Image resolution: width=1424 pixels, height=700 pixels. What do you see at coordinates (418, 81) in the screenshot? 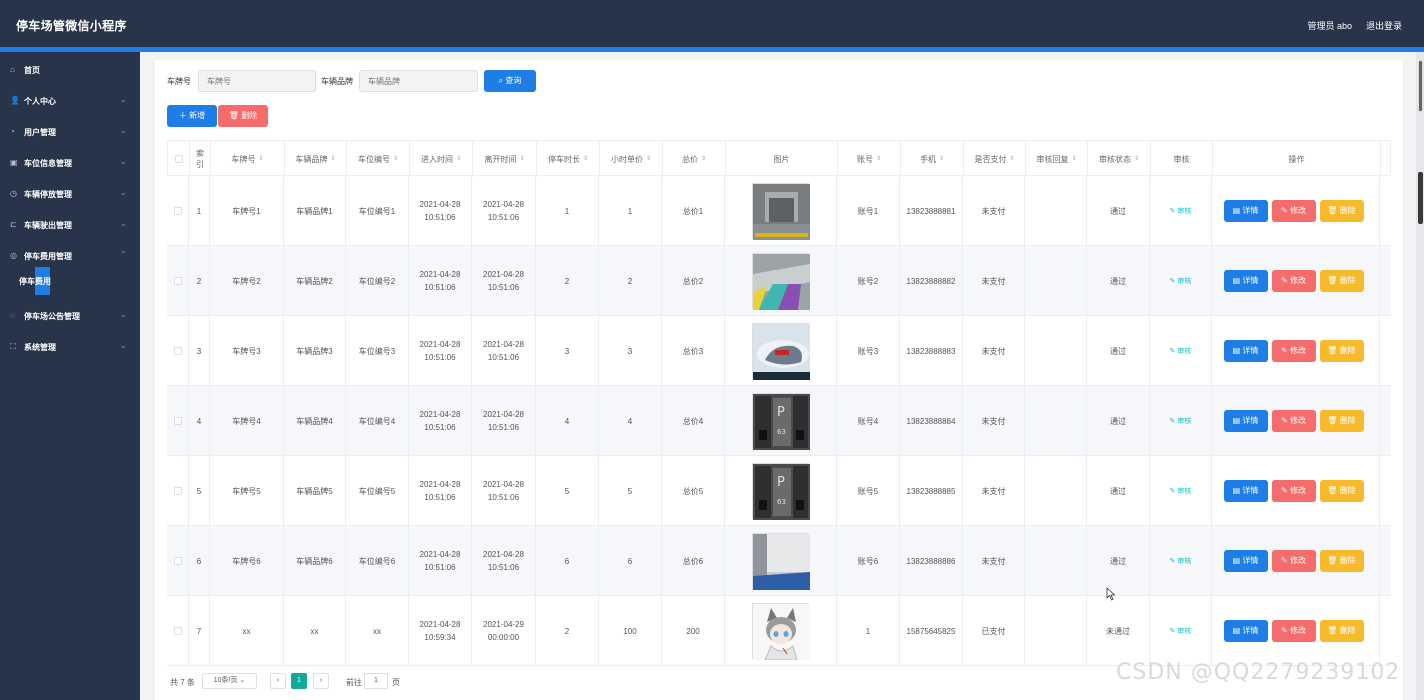
I see `brand-search-input` at bounding box center [418, 81].